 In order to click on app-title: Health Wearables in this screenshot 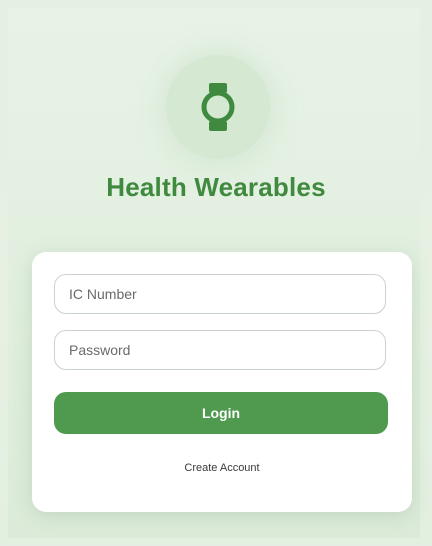, I will do `click(216, 187)`.